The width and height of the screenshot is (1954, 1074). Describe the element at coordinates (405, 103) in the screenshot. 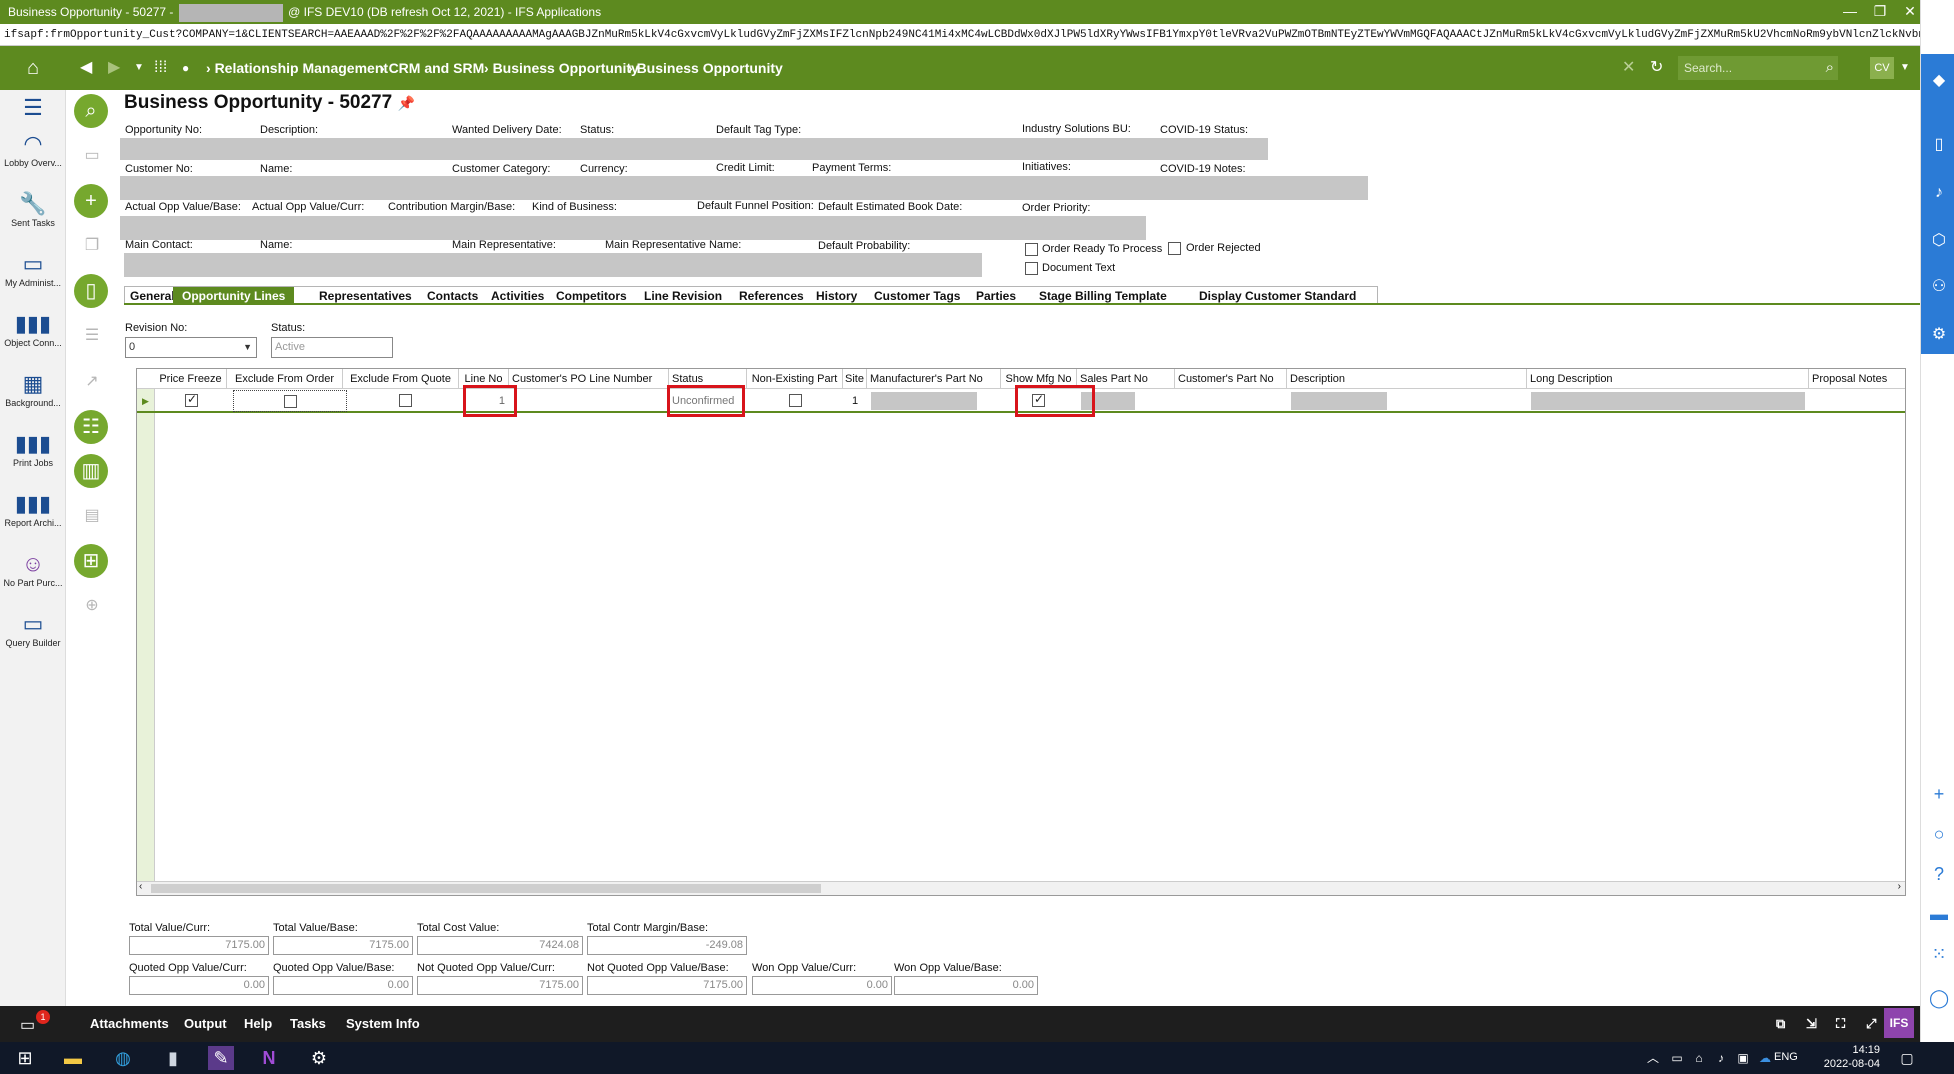

I see `pin-icon: 📌` at that location.